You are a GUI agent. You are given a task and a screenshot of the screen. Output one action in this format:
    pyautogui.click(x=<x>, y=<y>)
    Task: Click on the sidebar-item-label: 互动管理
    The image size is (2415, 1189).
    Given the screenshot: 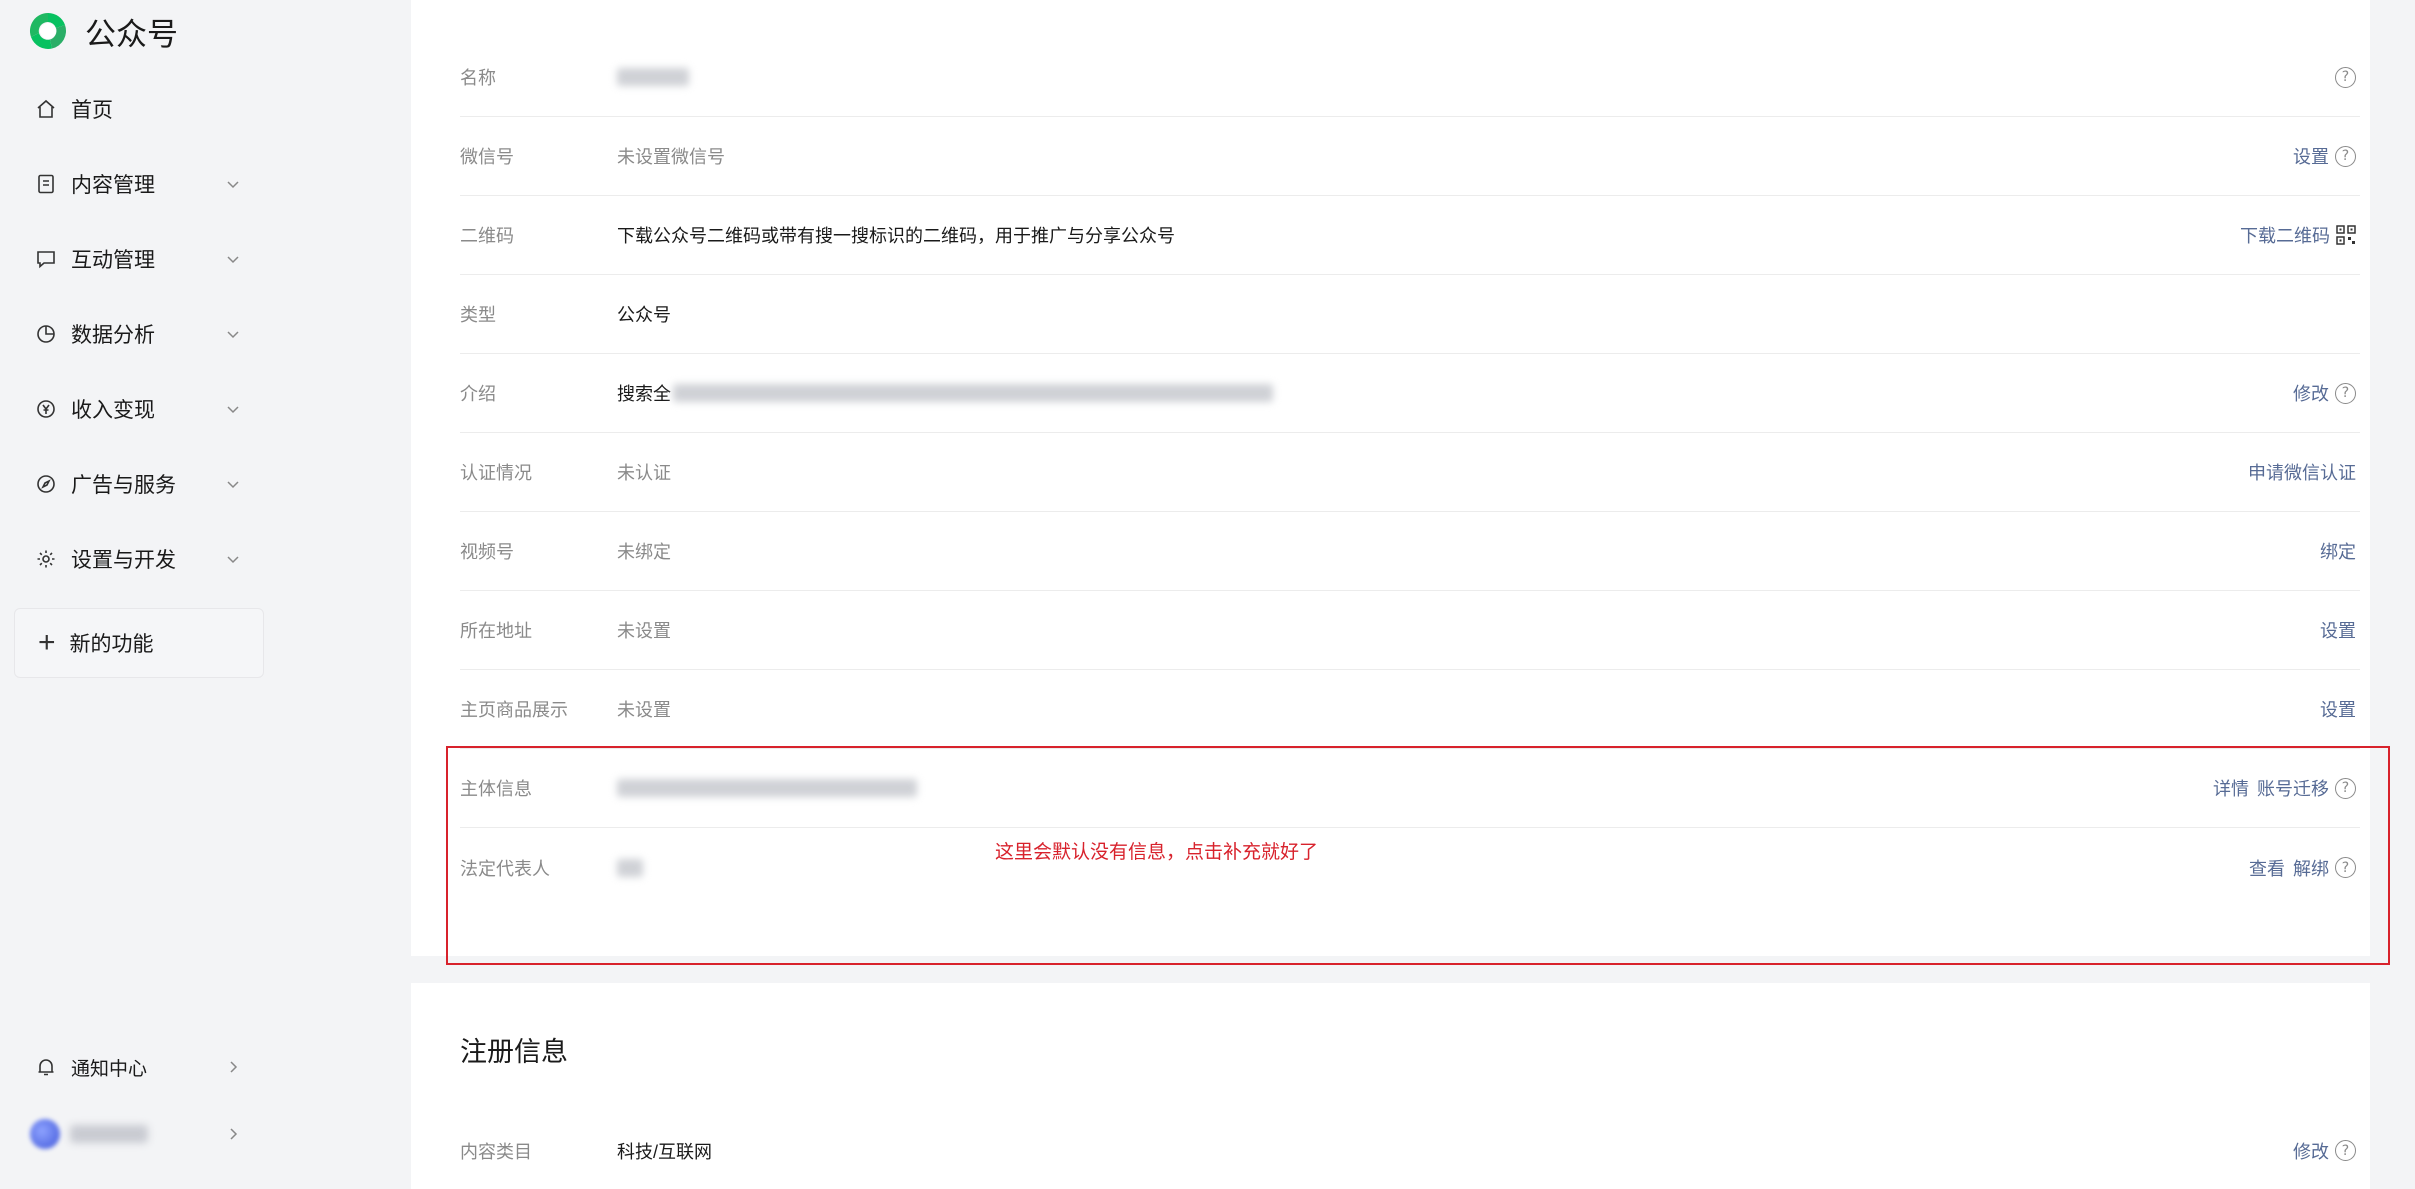 What is the action you would take?
    pyautogui.click(x=113, y=260)
    